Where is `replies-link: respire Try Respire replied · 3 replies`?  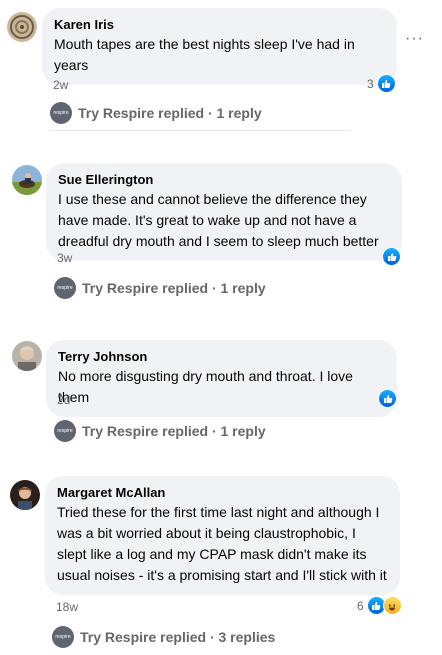
replies-link: respire Try Respire replied · 3 replies is located at coordinates (163, 637).